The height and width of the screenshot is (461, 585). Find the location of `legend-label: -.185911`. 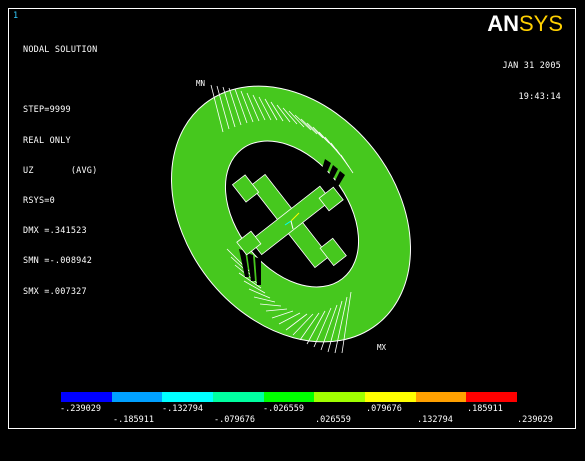

legend-label: -.185911 is located at coordinates (133, 420).